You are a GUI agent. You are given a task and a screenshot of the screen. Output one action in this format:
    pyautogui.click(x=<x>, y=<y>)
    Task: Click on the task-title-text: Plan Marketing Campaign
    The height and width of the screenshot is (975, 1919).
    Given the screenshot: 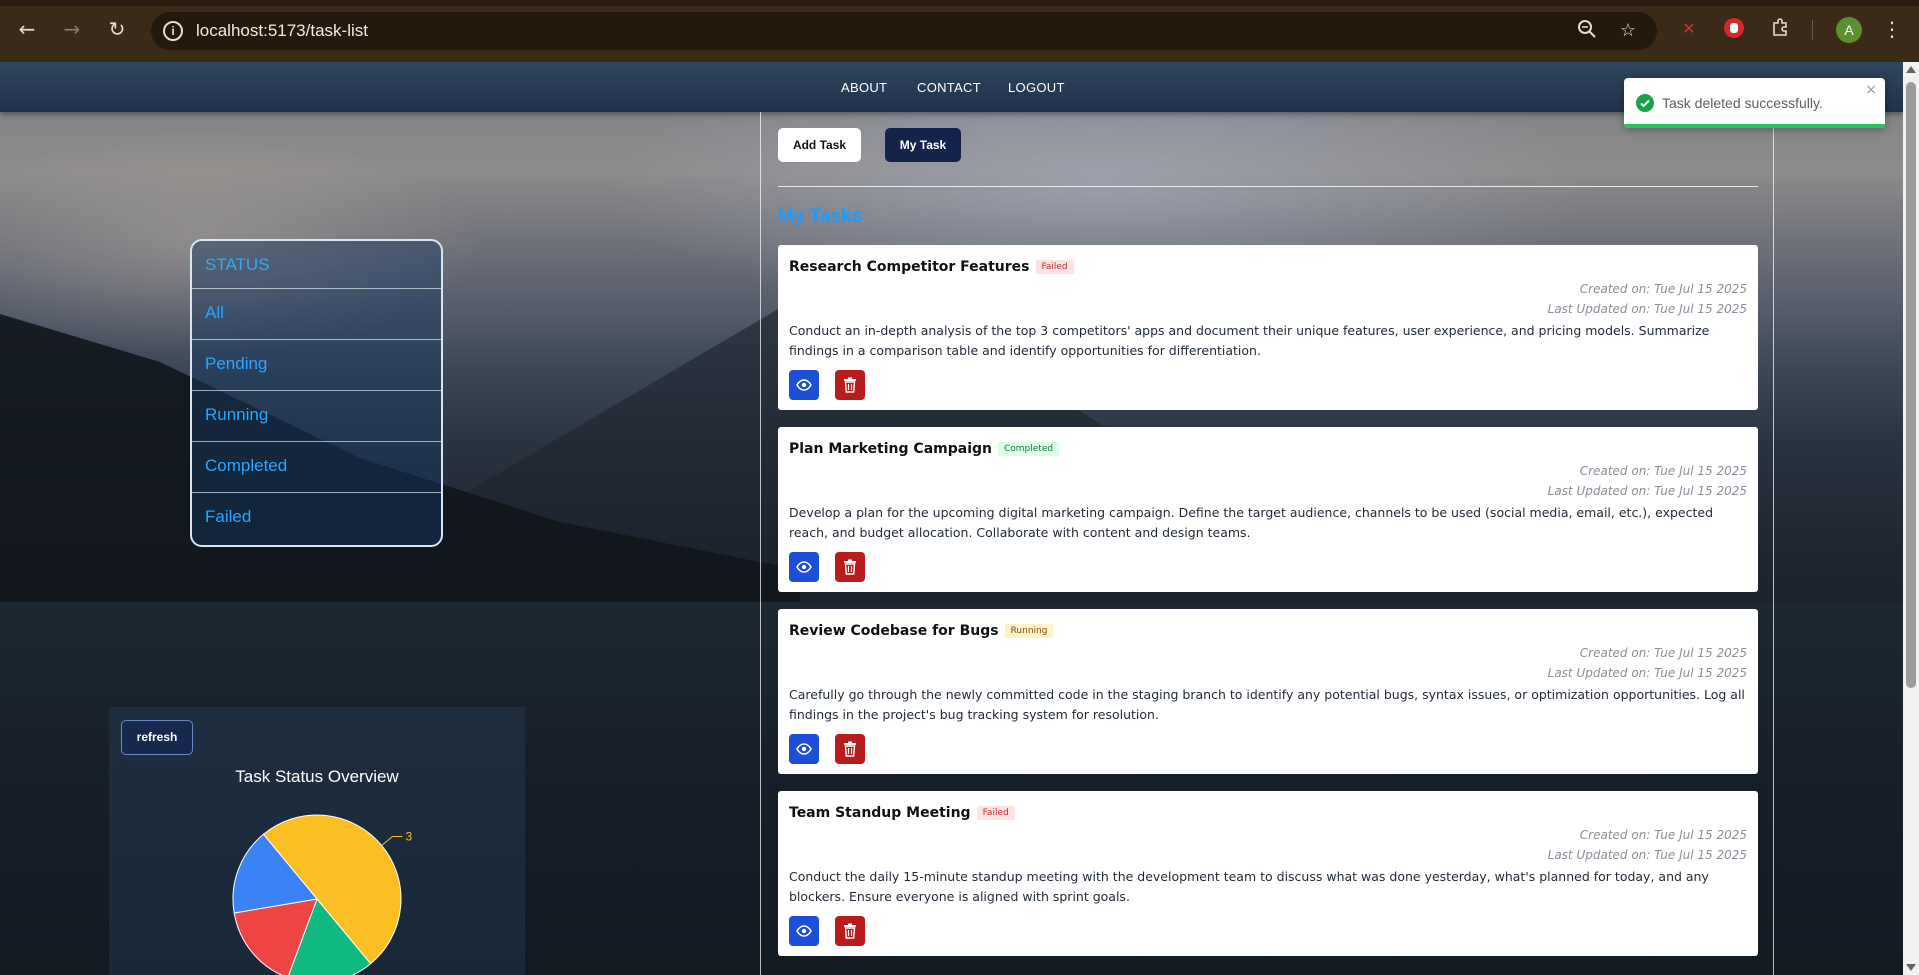 What is the action you would take?
    pyautogui.click(x=890, y=449)
    